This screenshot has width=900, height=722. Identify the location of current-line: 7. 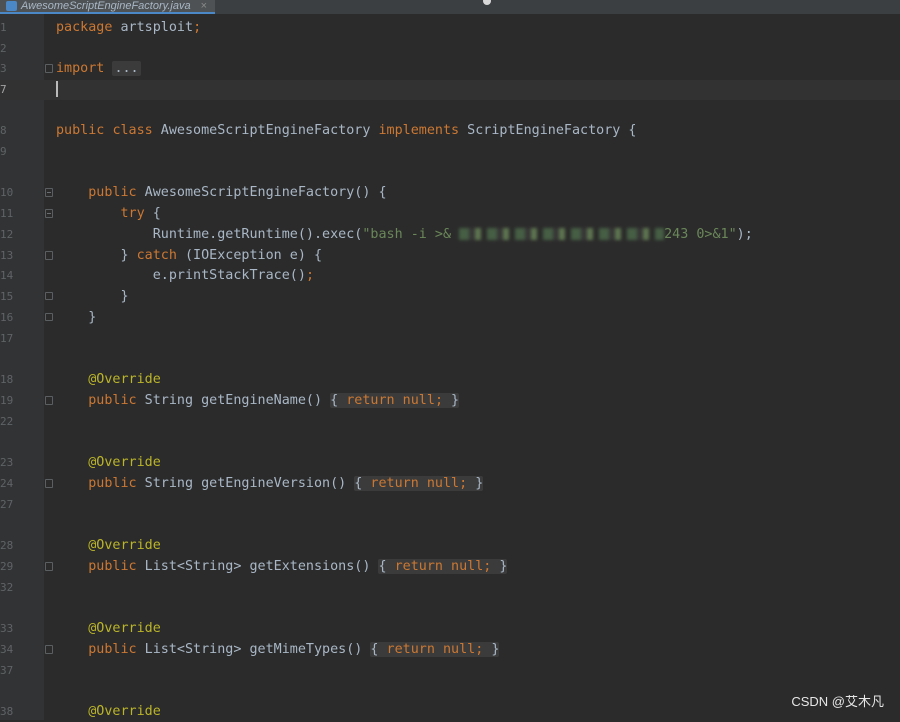
(450, 90).